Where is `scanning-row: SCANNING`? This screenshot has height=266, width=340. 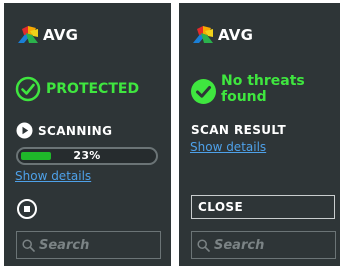 scanning-row: SCANNING is located at coordinates (64, 130).